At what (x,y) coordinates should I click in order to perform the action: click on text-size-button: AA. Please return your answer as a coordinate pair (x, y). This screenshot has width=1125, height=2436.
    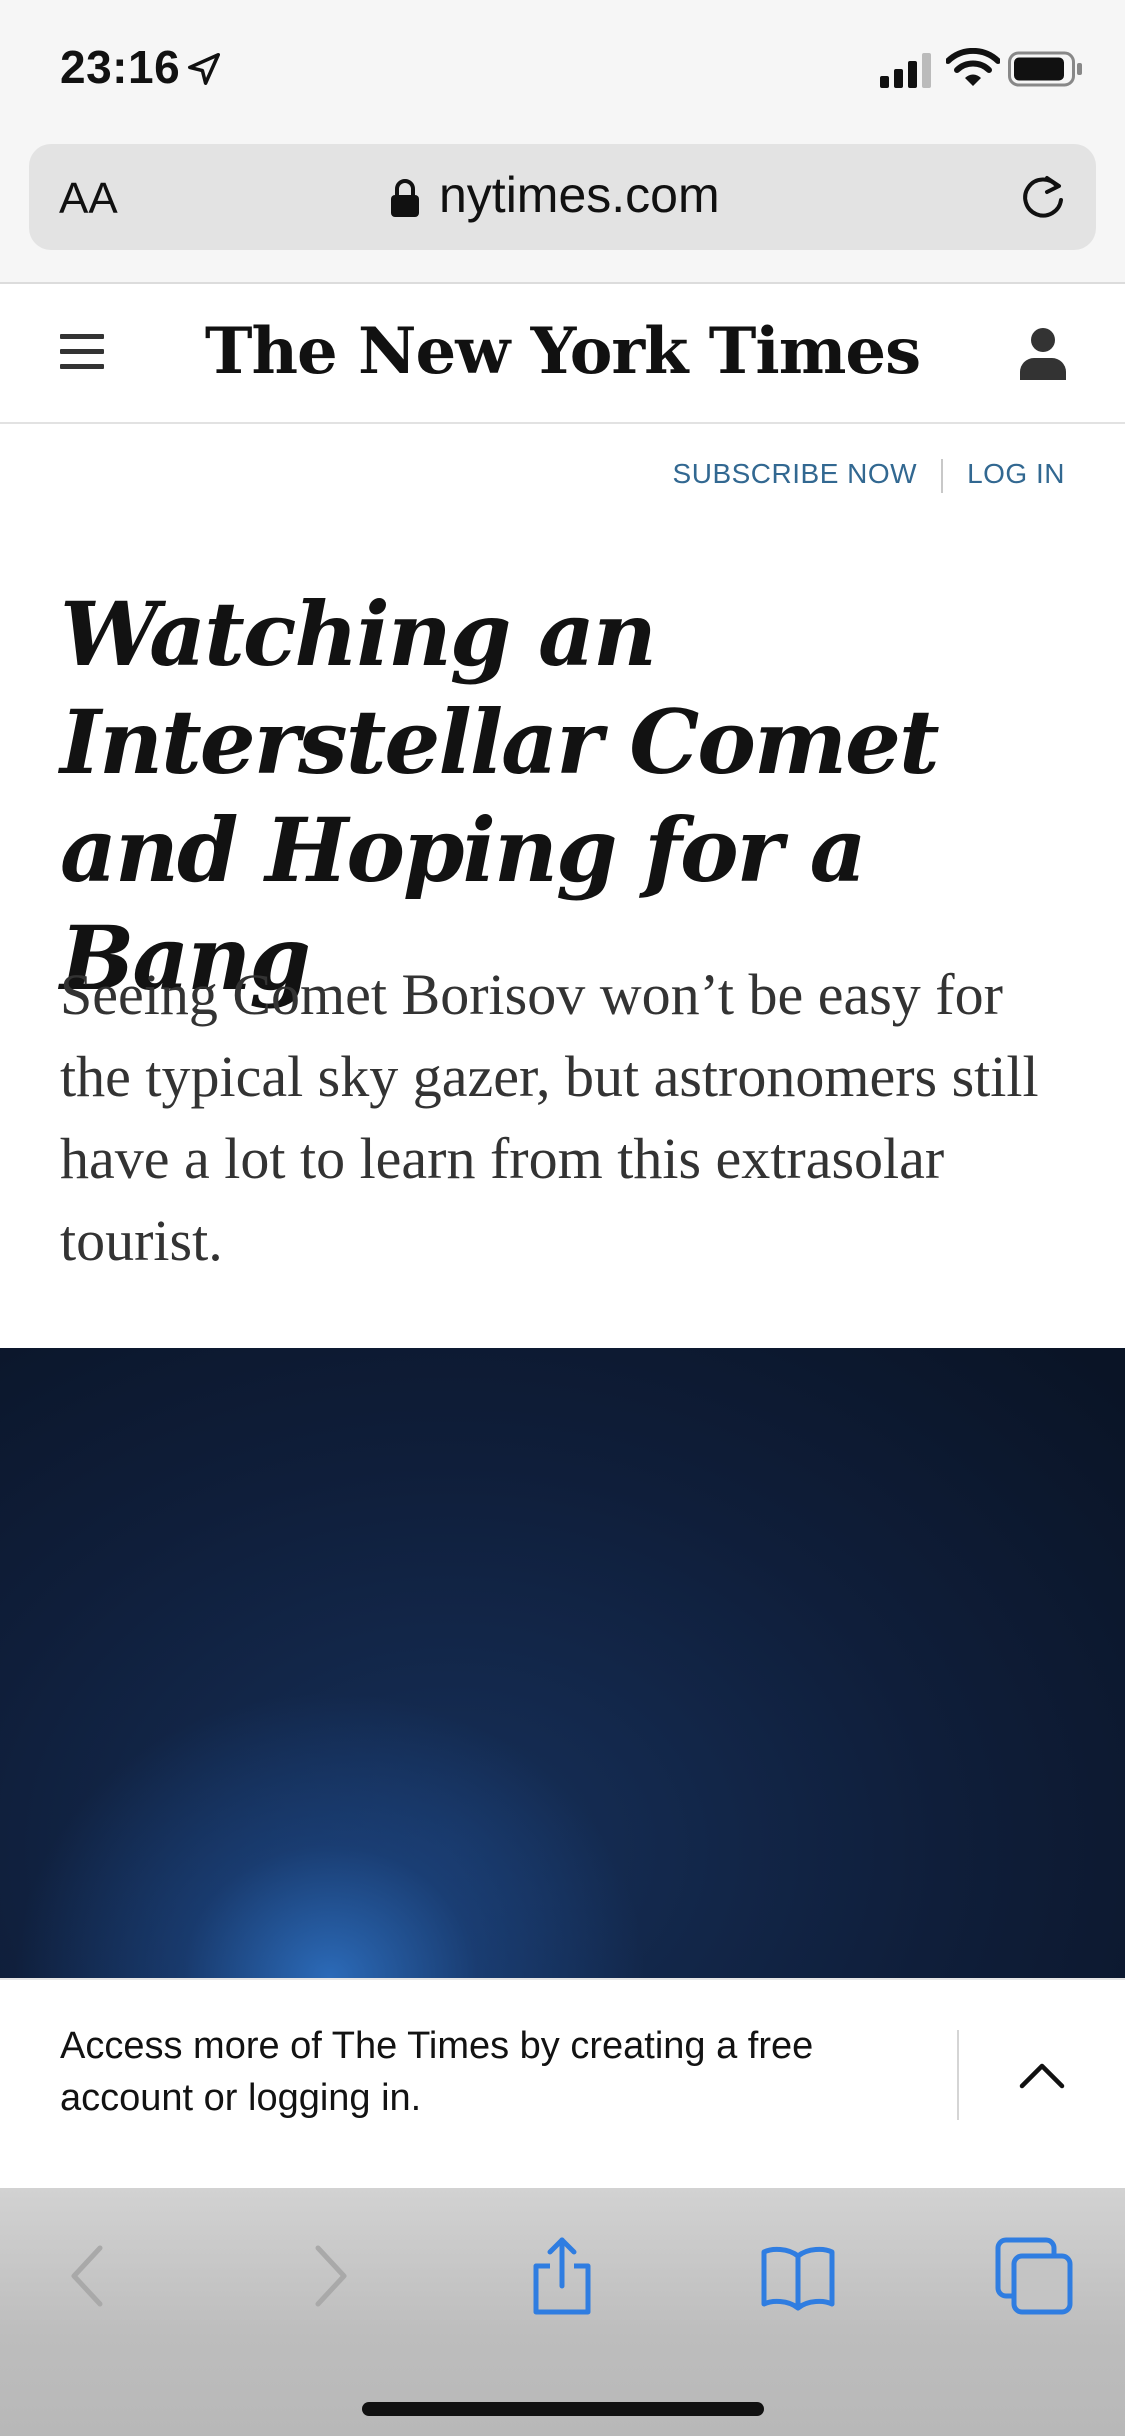
    Looking at the image, I should click on (88, 199).